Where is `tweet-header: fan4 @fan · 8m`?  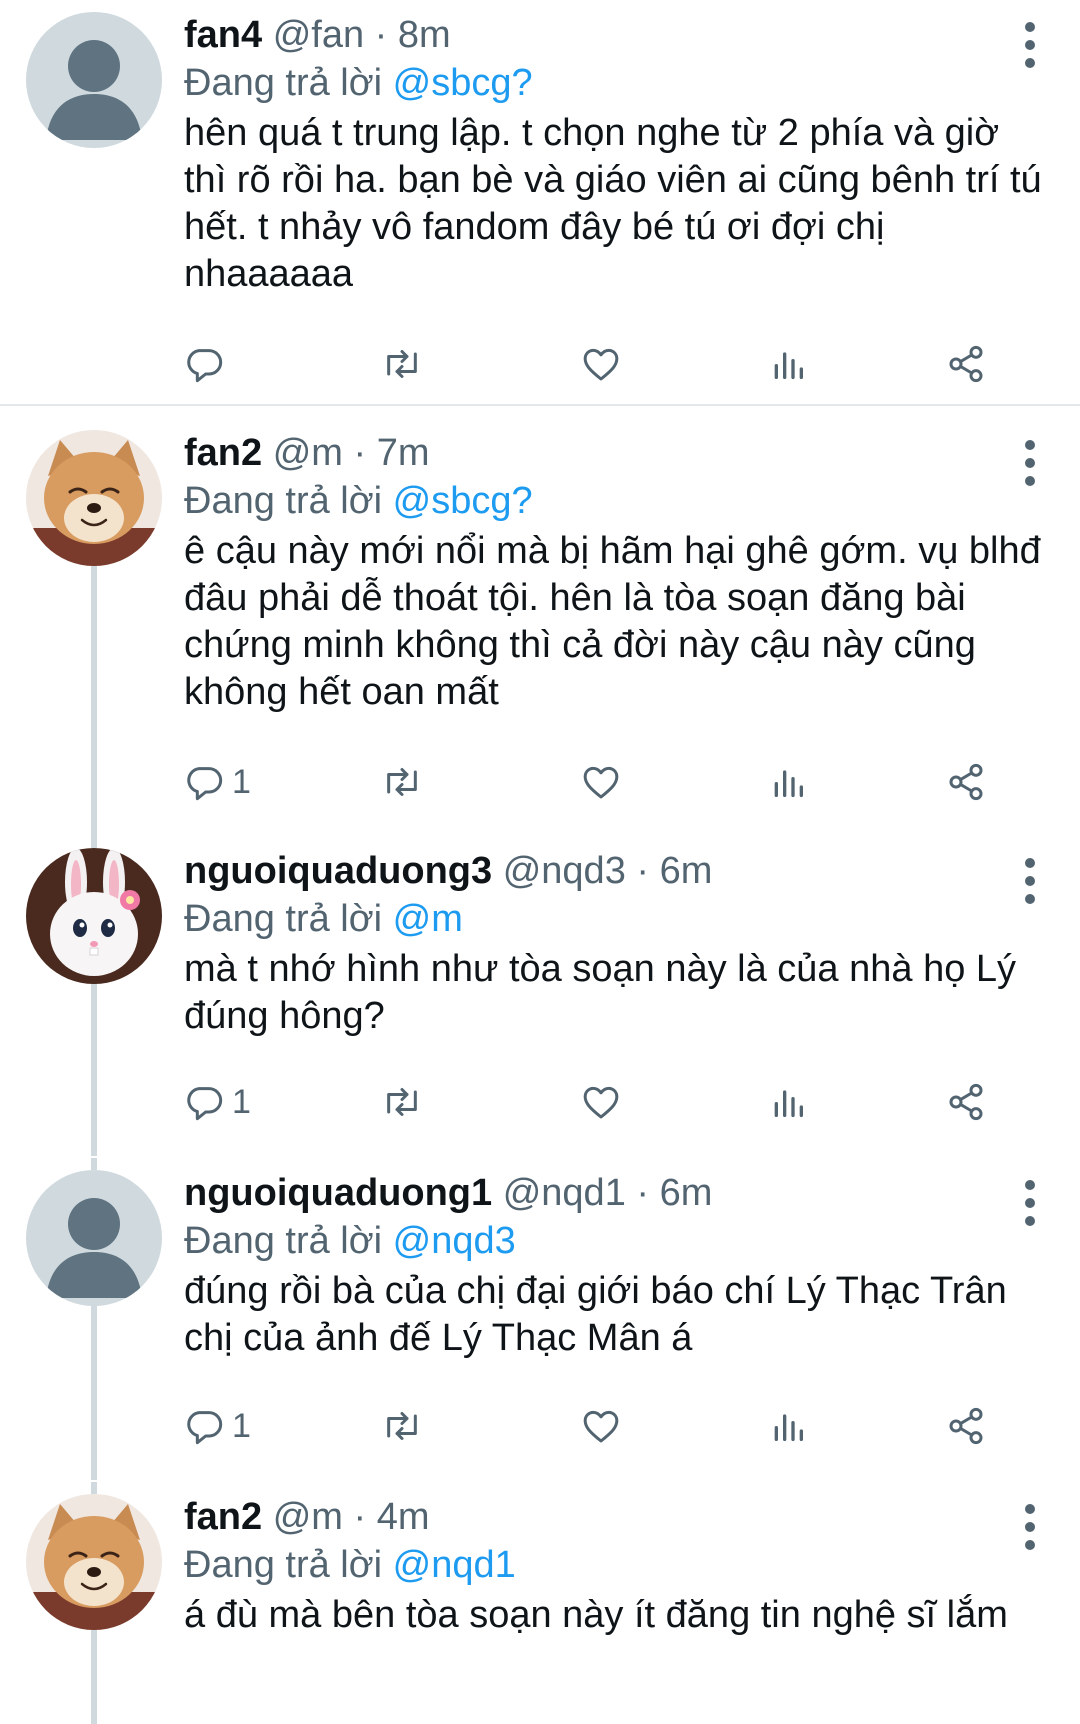 tweet-header: fan4 @fan · 8m is located at coordinates (317, 35).